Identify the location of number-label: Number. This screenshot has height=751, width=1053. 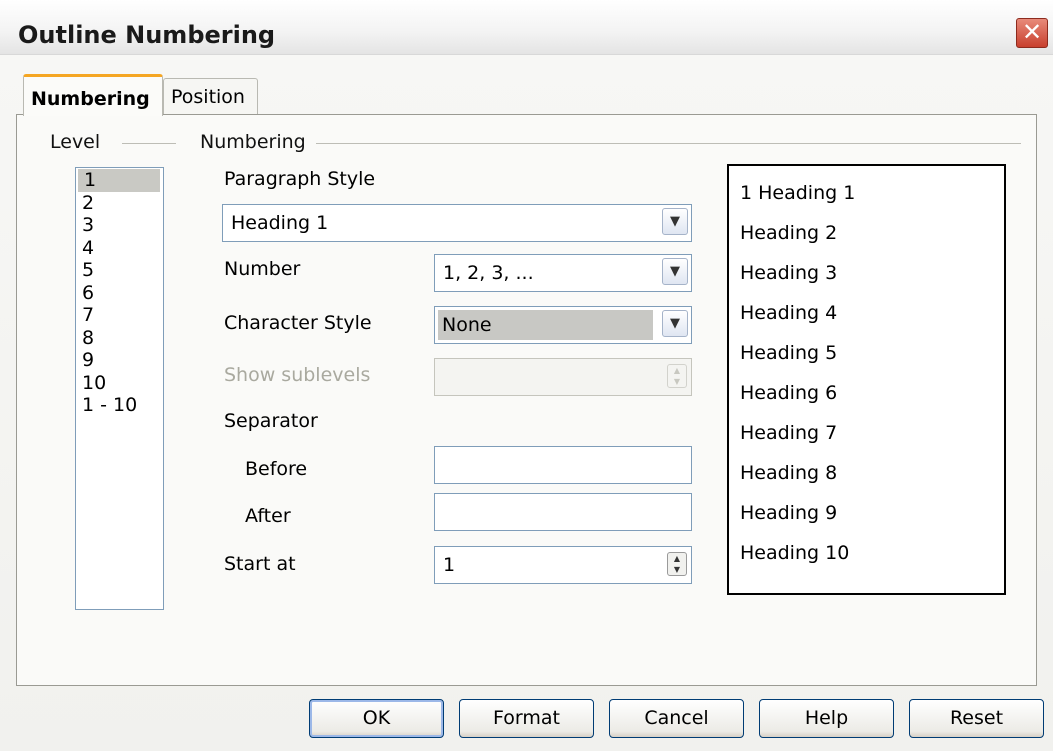
(262, 269).